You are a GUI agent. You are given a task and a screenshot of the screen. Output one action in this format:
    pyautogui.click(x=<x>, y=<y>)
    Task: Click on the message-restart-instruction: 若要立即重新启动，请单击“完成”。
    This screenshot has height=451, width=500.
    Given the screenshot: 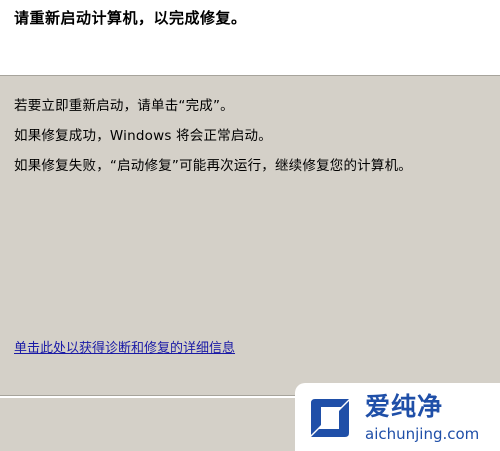 What is the action you would take?
    pyautogui.click(x=124, y=106)
    